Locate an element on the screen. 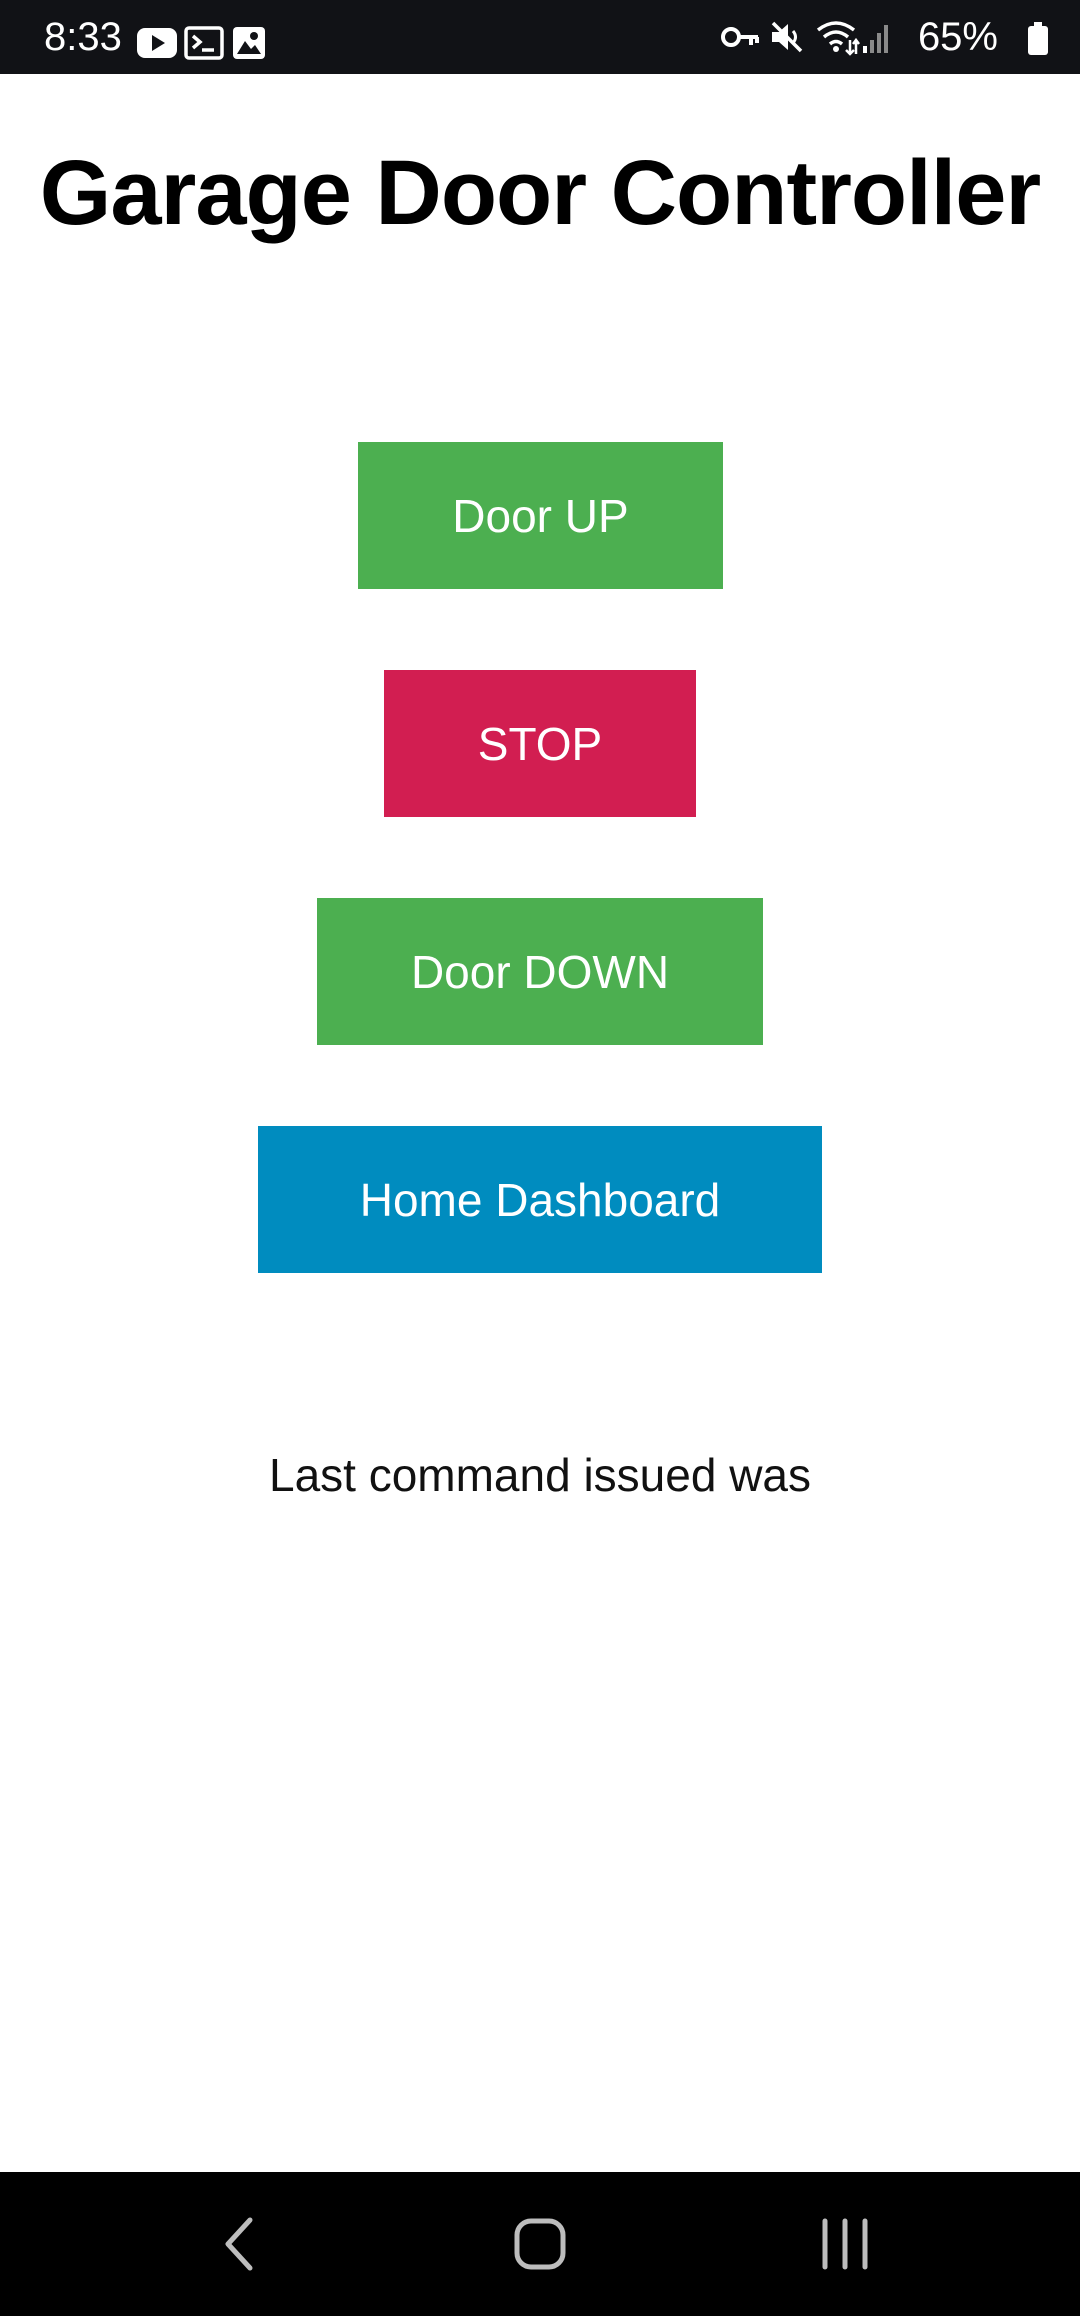 This screenshot has width=1080, height=2316. page-title: Garage Door Controller is located at coordinates (540, 193).